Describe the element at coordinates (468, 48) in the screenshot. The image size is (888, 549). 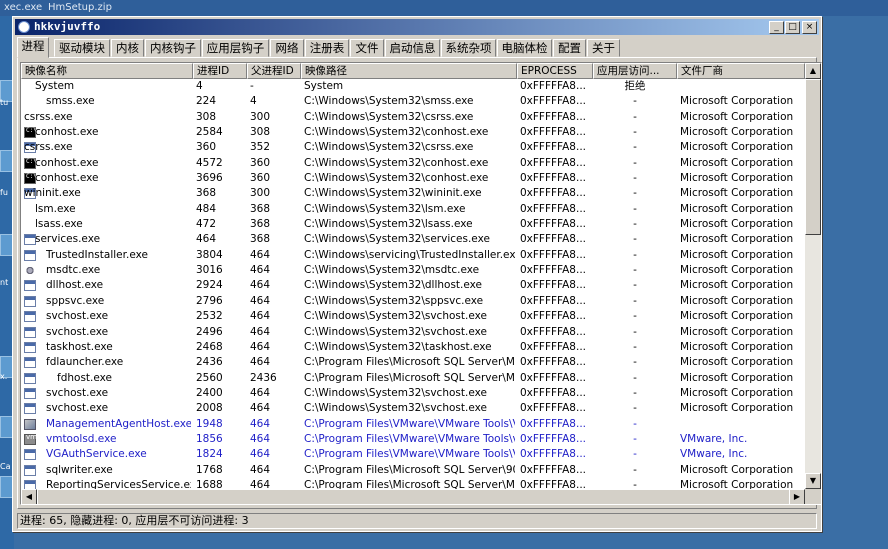
I see `tab-system-misc: 系统杂项` at that location.